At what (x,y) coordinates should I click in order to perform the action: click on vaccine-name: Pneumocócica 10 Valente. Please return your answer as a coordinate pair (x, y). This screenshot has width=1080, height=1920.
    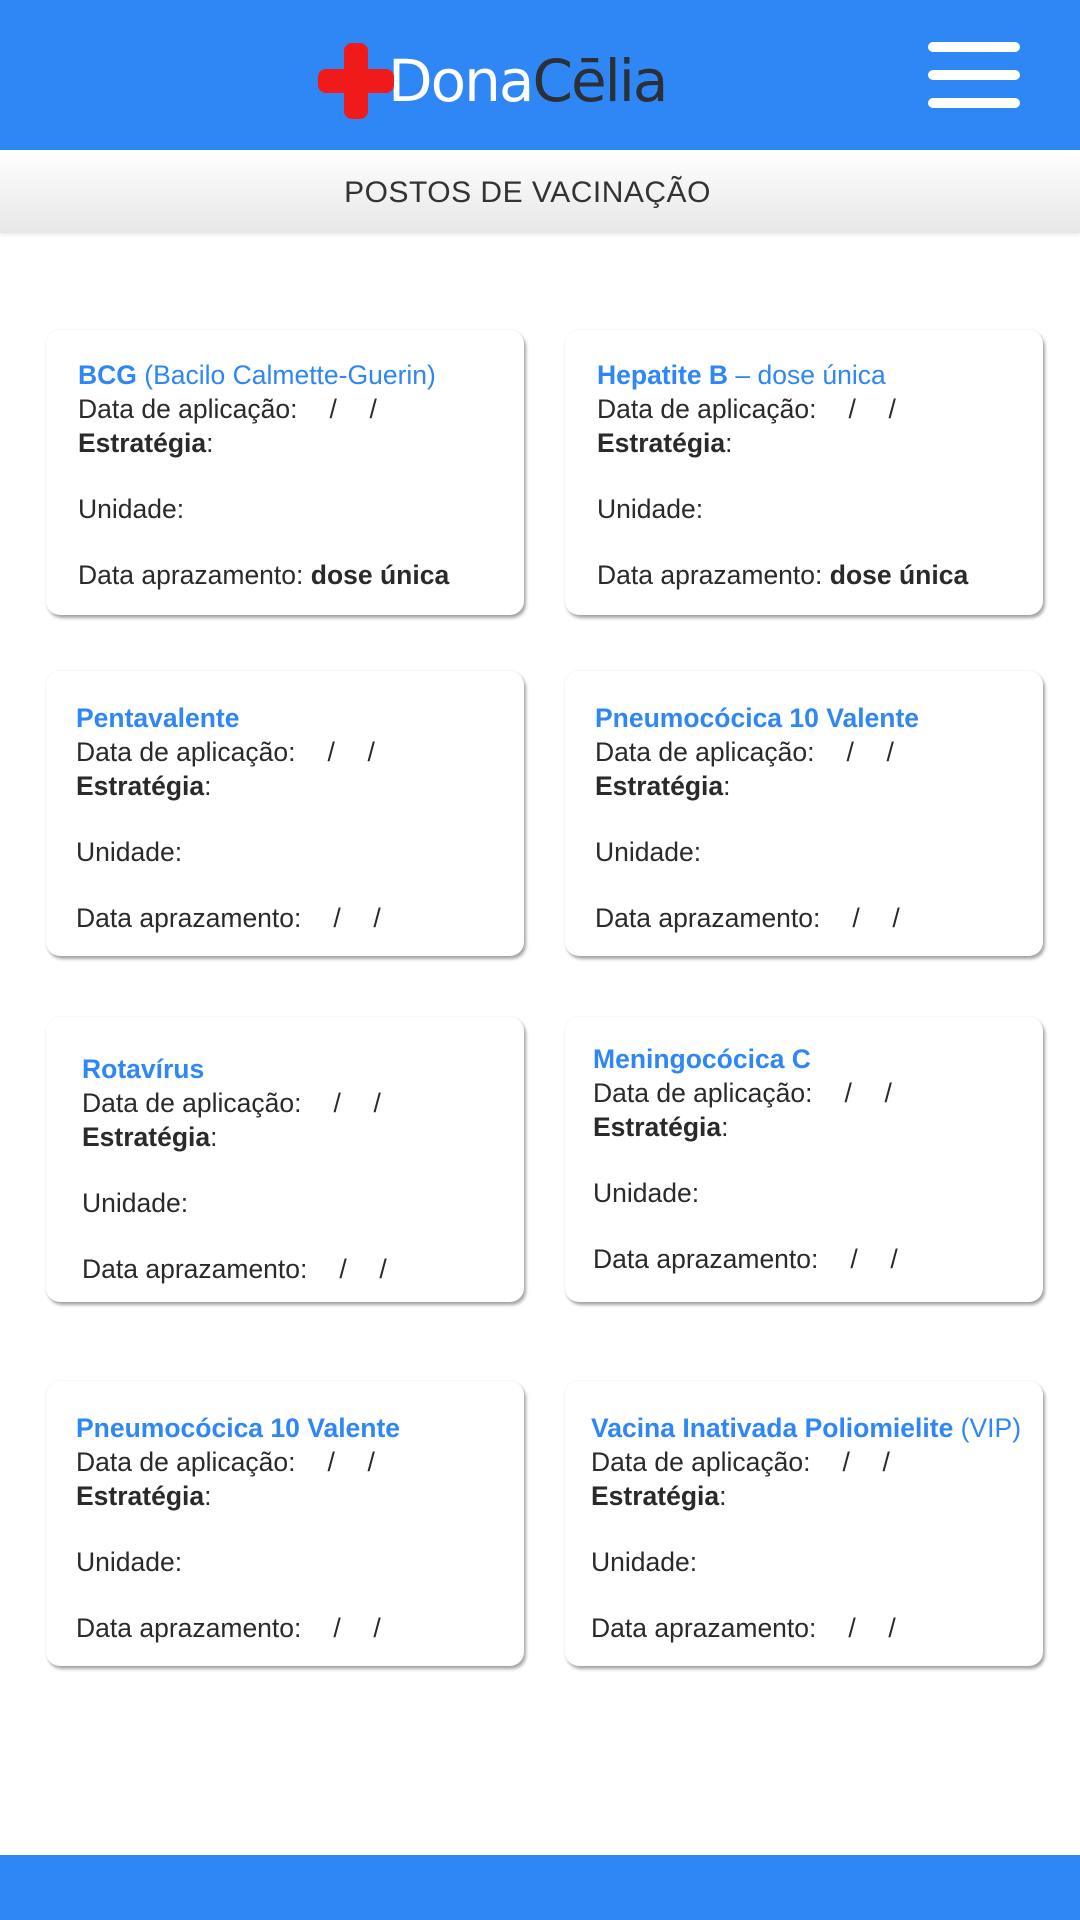
    Looking at the image, I should click on (816, 718).